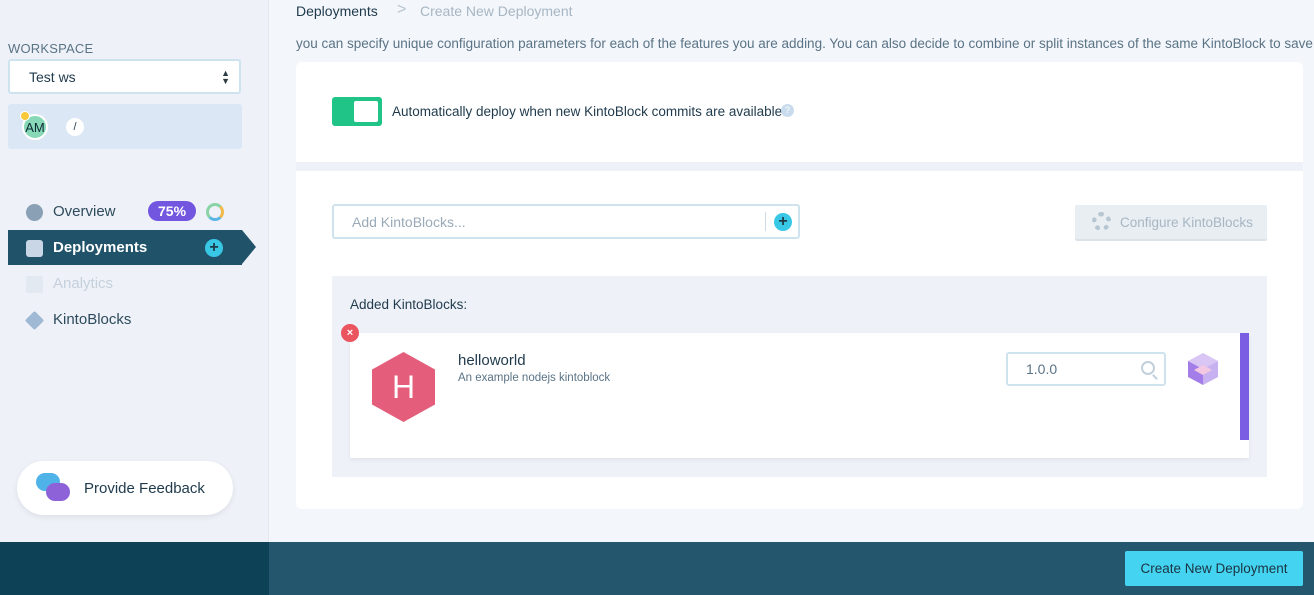 This screenshot has width=1314, height=595. Describe the element at coordinates (534, 378) in the screenshot. I see `kintoblock-description: An example nodejs kintoblock` at that location.